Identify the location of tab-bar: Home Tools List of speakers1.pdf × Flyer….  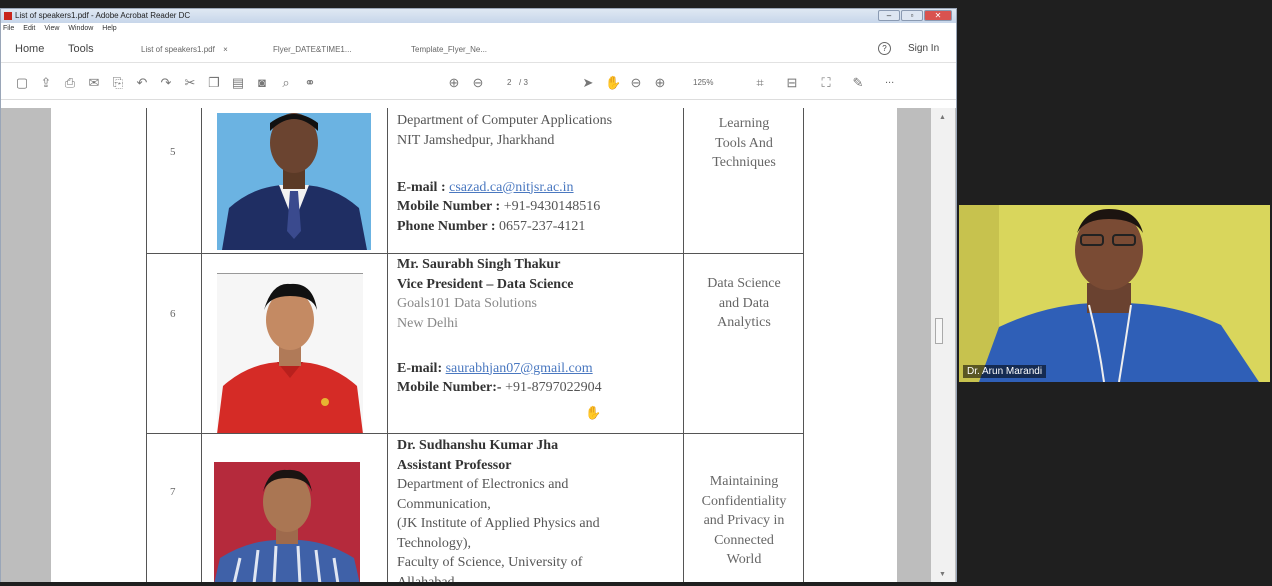
(478, 49).